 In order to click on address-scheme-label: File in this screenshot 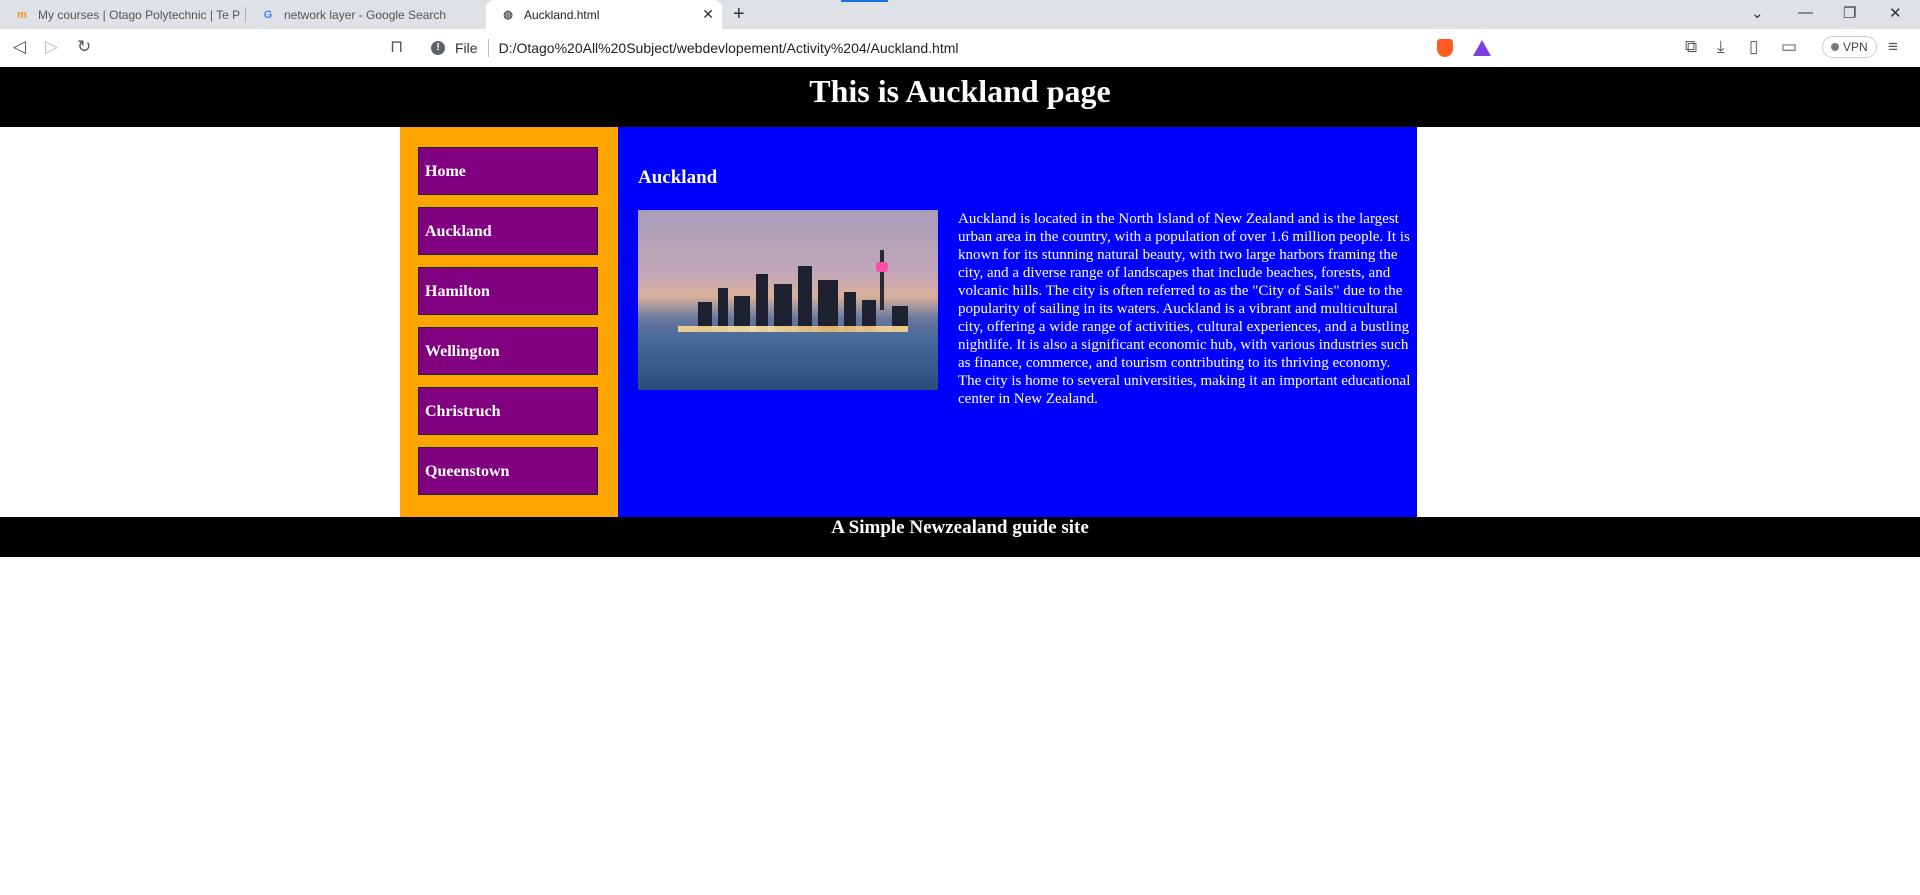, I will do `click(466, 48)`.